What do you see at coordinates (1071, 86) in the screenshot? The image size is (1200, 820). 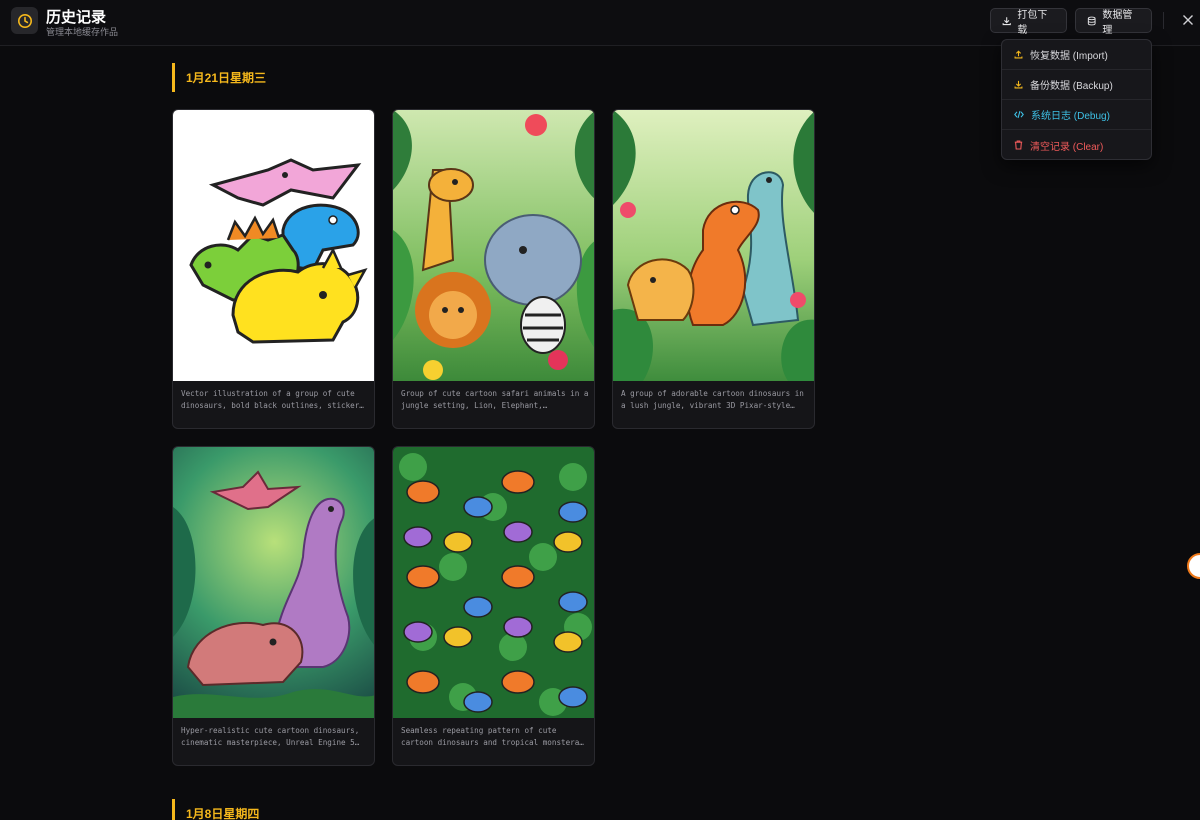 I see `menu-item-backup-label: 备份数据 (Backup)` at bounding box center [1071, 86].